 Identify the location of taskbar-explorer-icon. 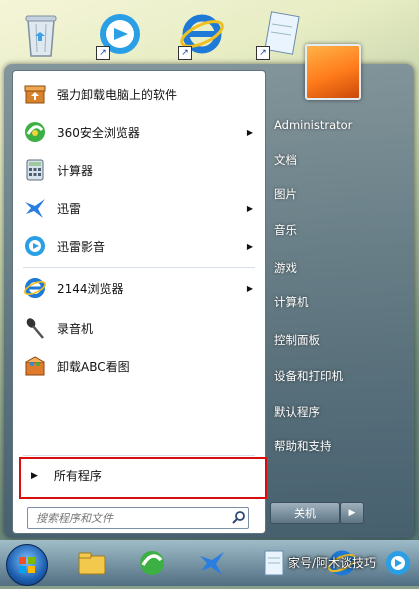
(92, 563).